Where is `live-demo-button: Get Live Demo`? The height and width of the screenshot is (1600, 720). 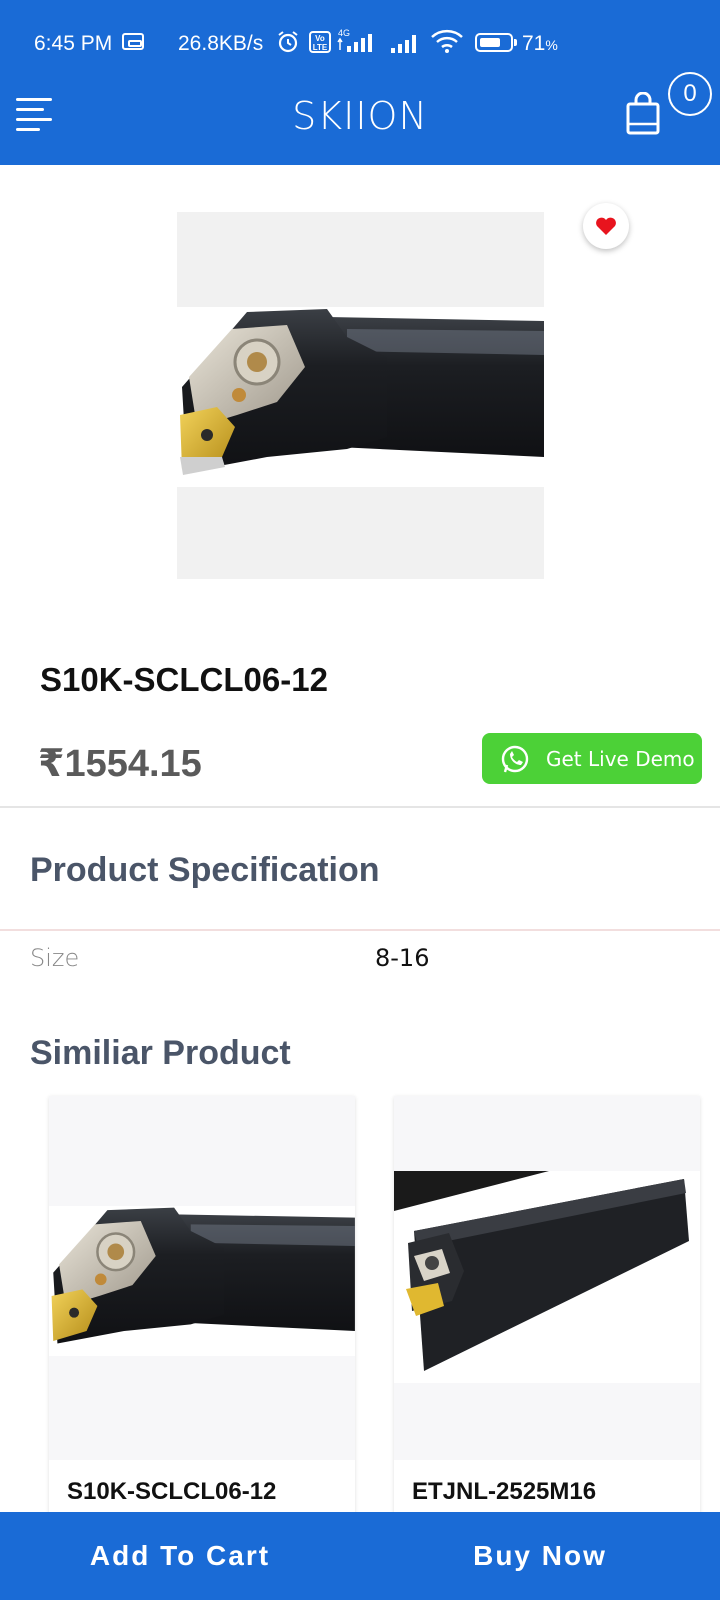 live-demo-button: Get Live Demo is located at coordinates (592, 758).